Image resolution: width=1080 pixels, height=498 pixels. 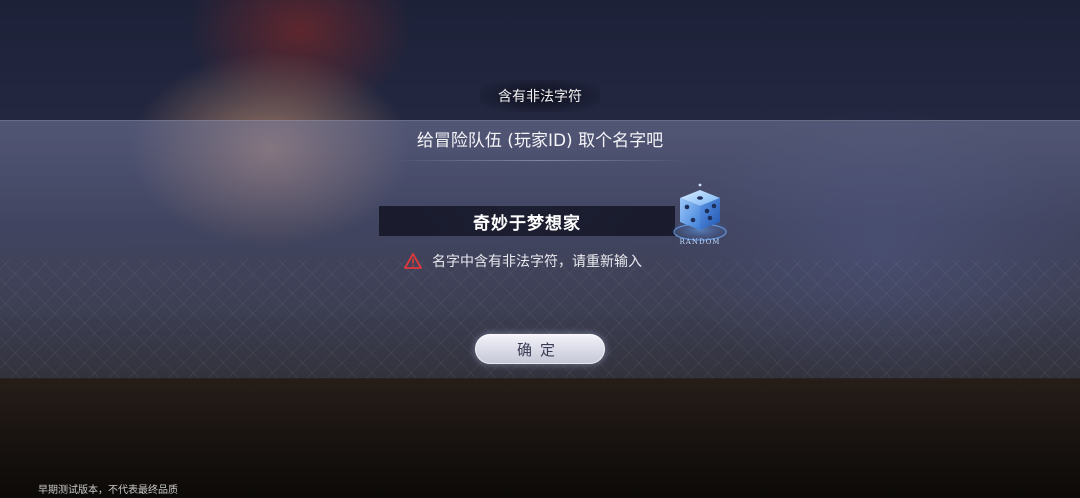 I want to click on title-divider, so click(x=540, y=160).